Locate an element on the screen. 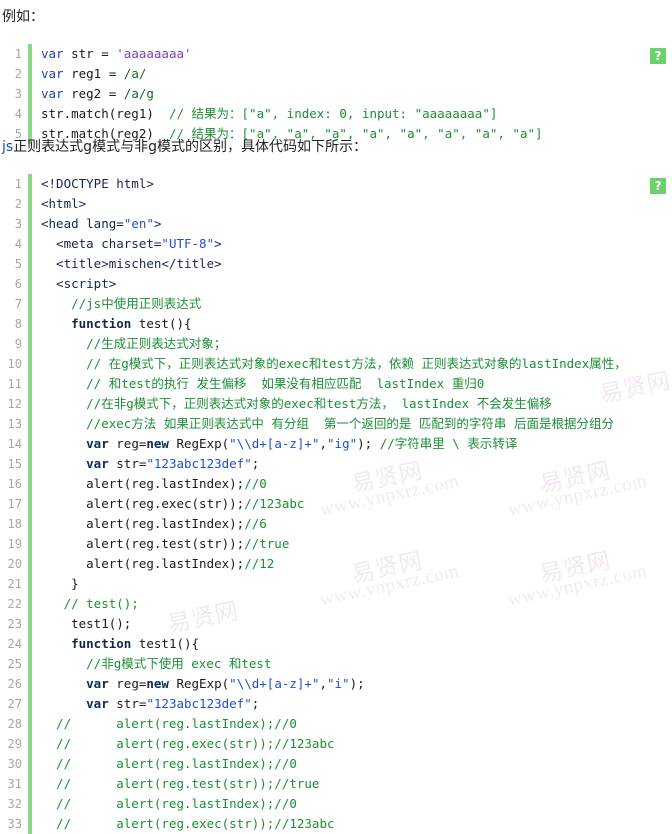 The image size is (672, 834). code-text: <script> is located at coordinates (352, 284).